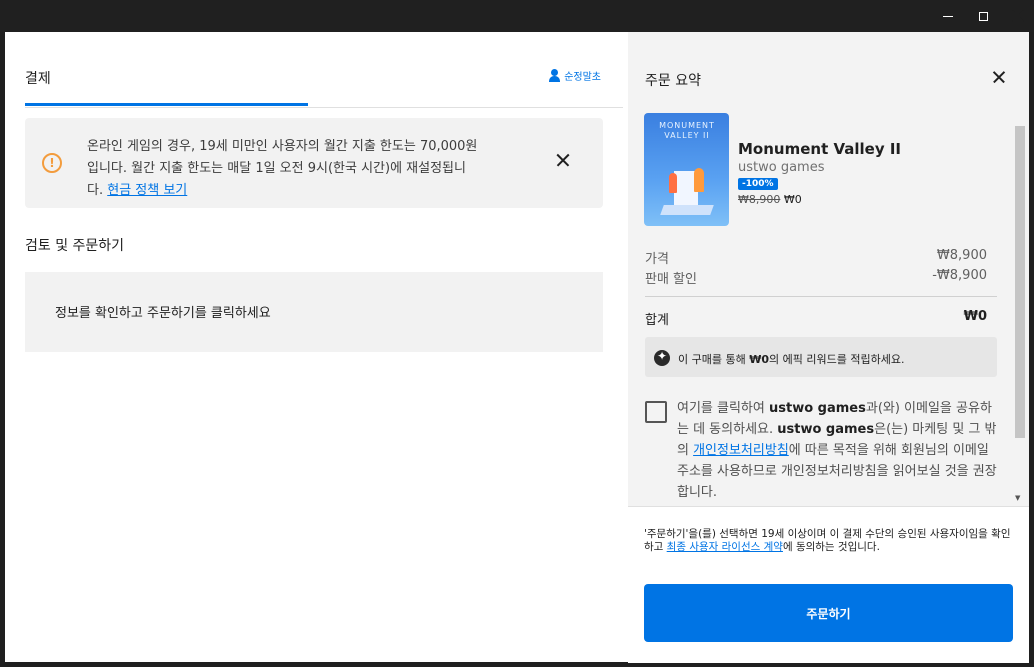  Describe the element at coordinates (759, 199) in the screenshot. I see `original-price: ₩8,900` at that location.